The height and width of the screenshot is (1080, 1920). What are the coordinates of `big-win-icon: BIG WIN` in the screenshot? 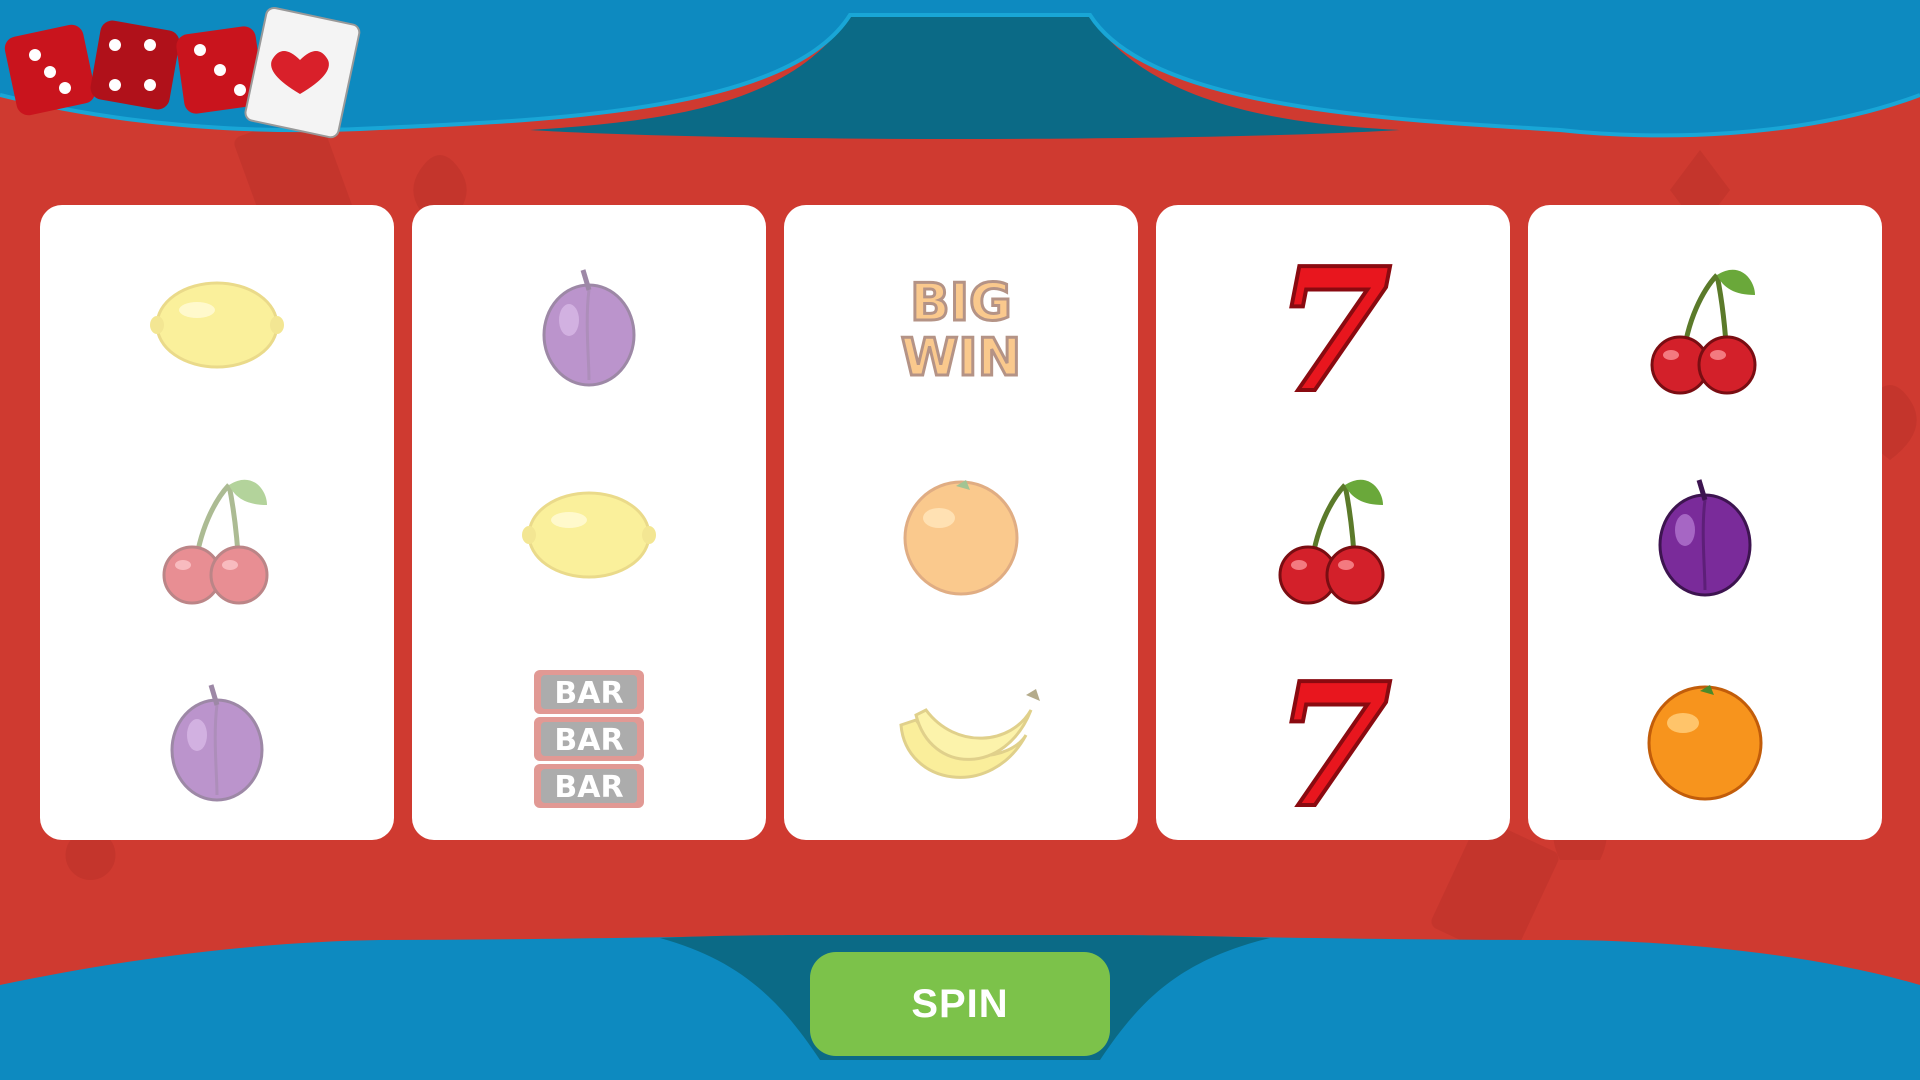 It's located at (960, 331).